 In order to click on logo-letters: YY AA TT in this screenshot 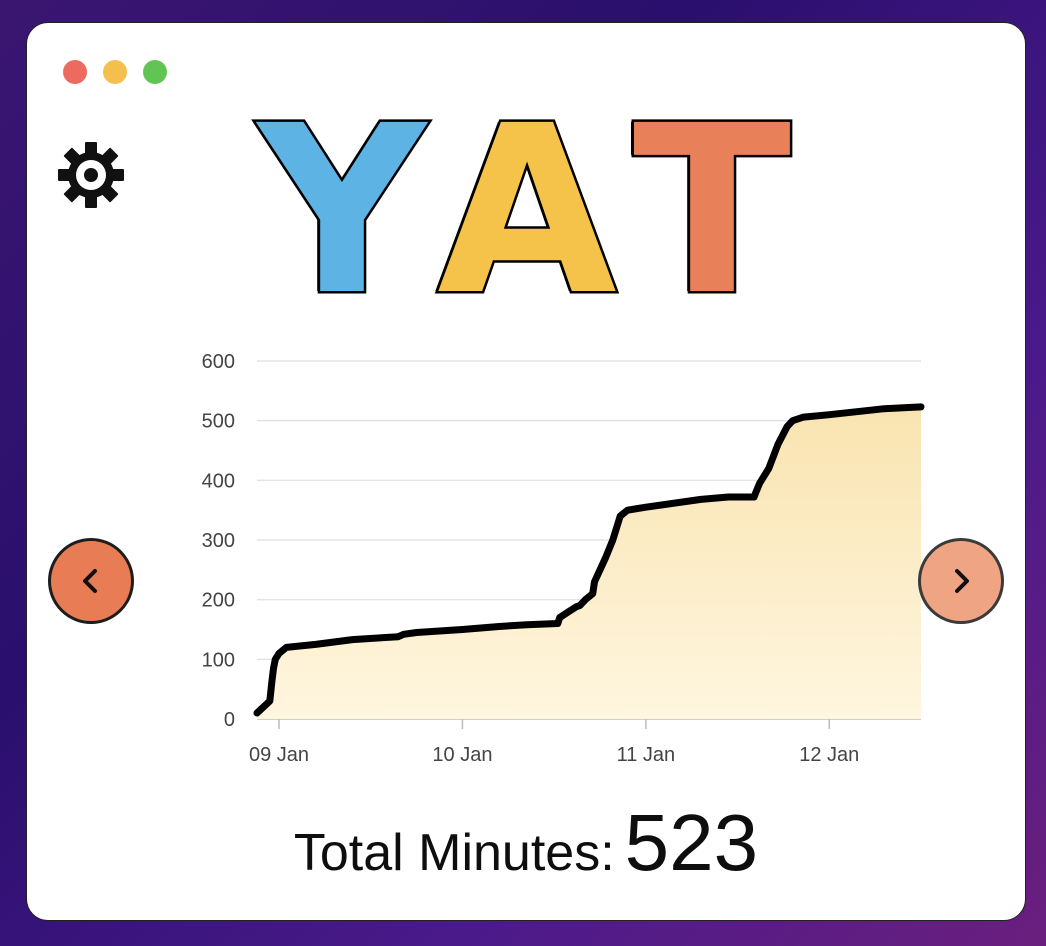, I will do `click(523, 210)`.